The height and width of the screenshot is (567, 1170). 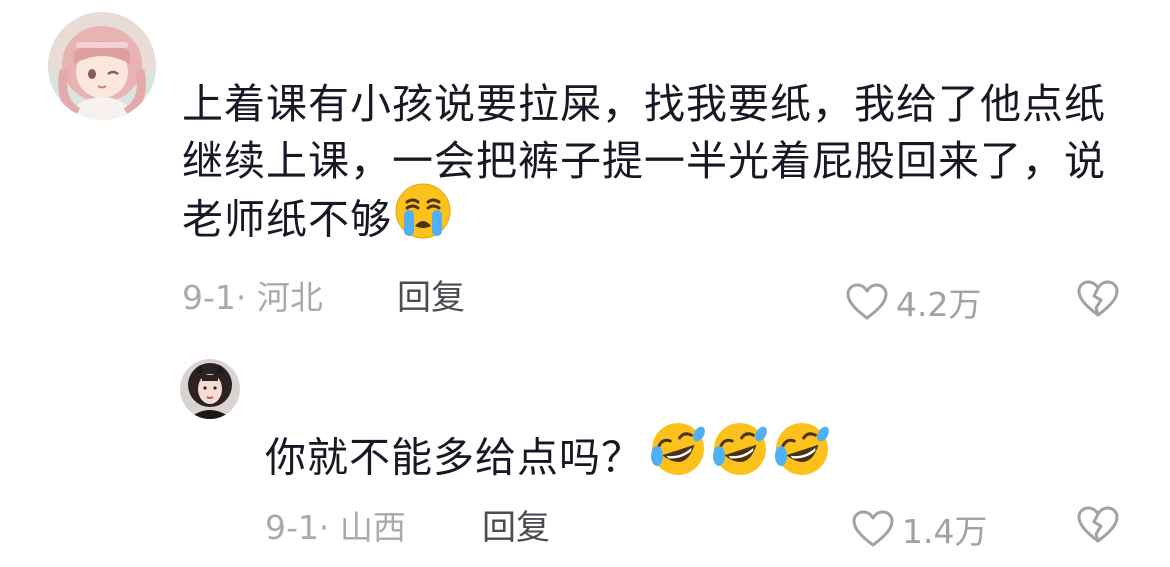 I want to click on girl-photo-avatar-icon, so click(x=210, y=389).